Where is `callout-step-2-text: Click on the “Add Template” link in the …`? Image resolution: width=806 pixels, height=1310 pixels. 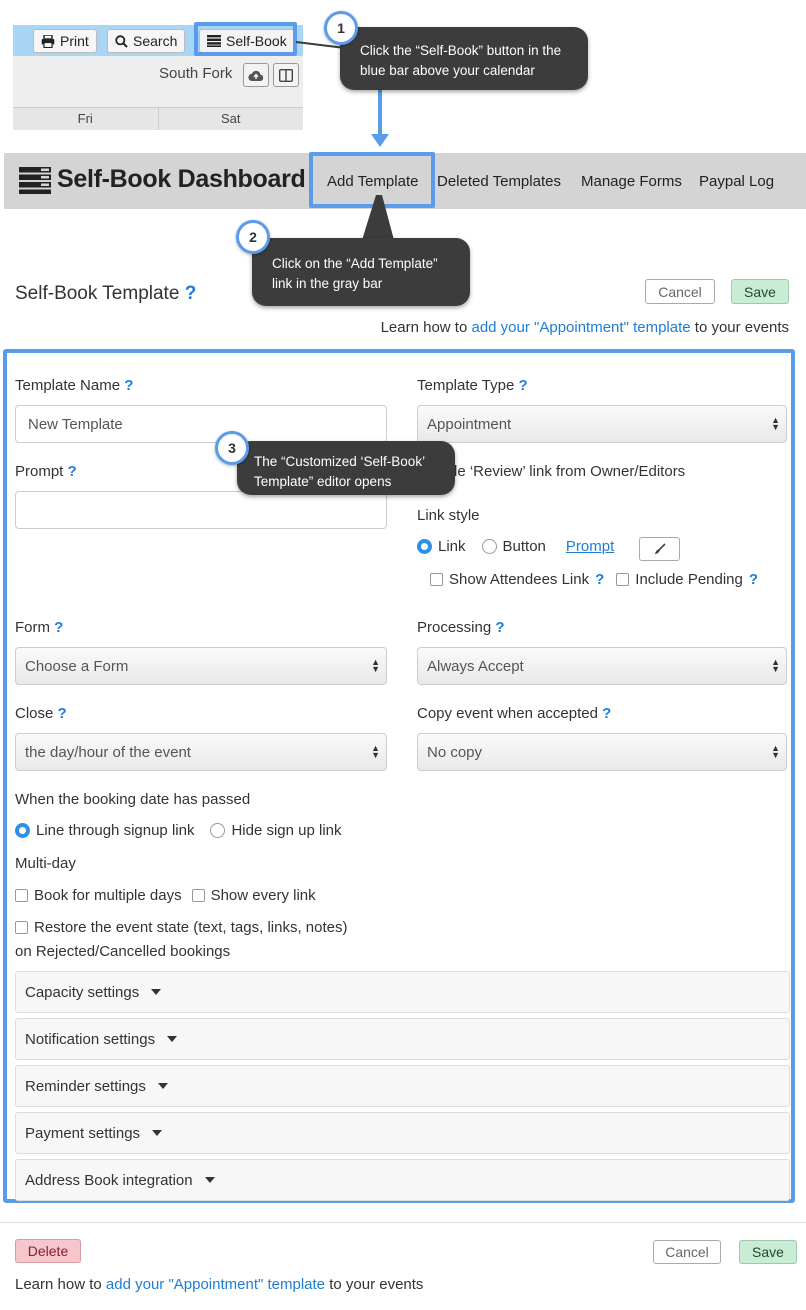 callout-step-2-text: Click on the “Add Template” link in the … is located at coordinates (355, 273).